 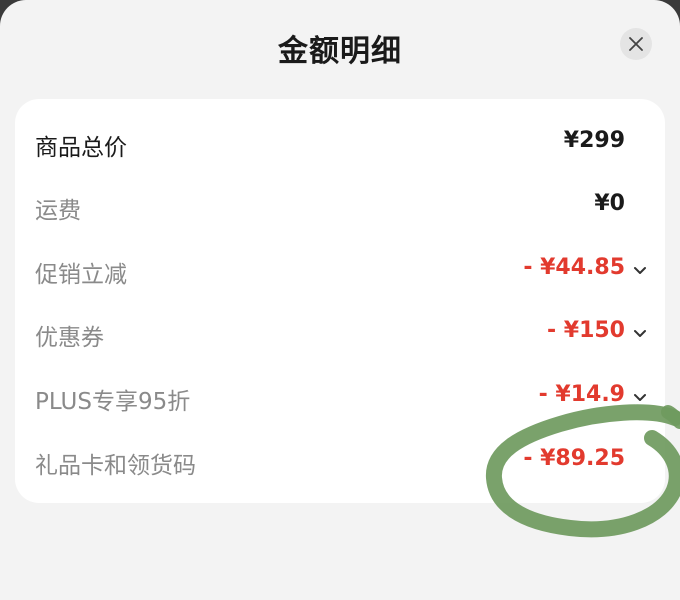 I want to click on row-item-total: 商品总价 ¥299, so click(x=340, y=143).